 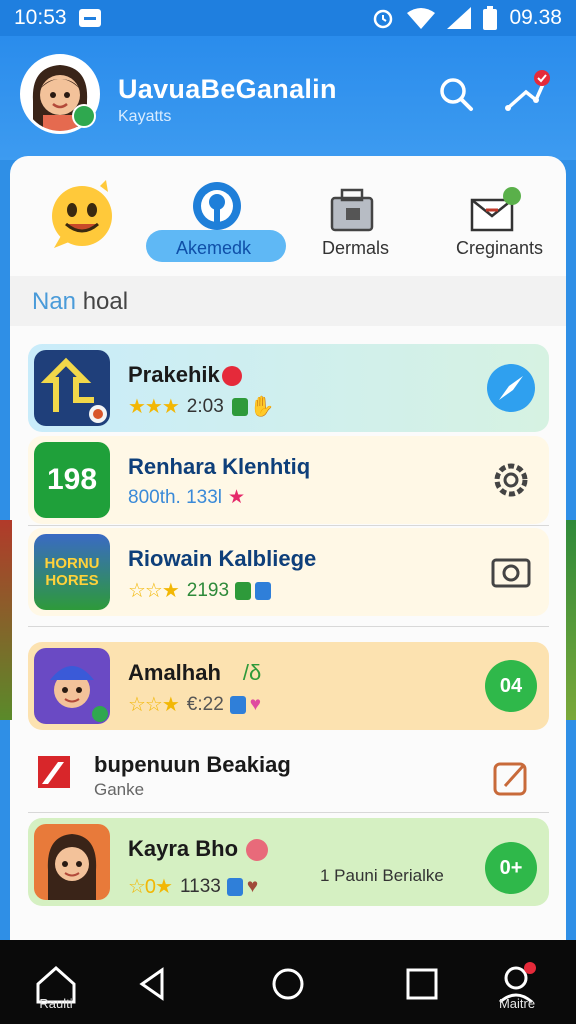 I want to click on row-meta-text: 2:03, so click(x=205, y=406).